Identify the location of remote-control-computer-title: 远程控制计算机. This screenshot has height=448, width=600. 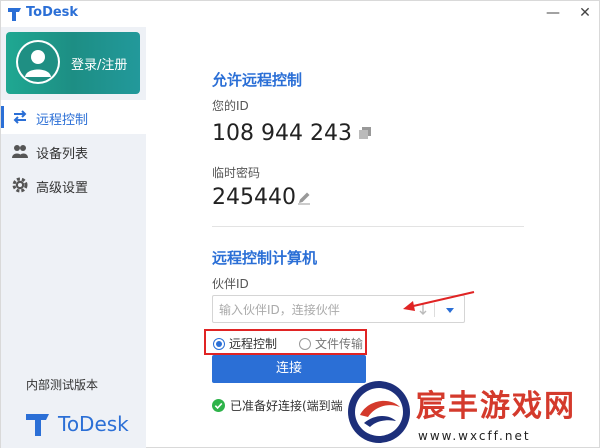
(265, 258).